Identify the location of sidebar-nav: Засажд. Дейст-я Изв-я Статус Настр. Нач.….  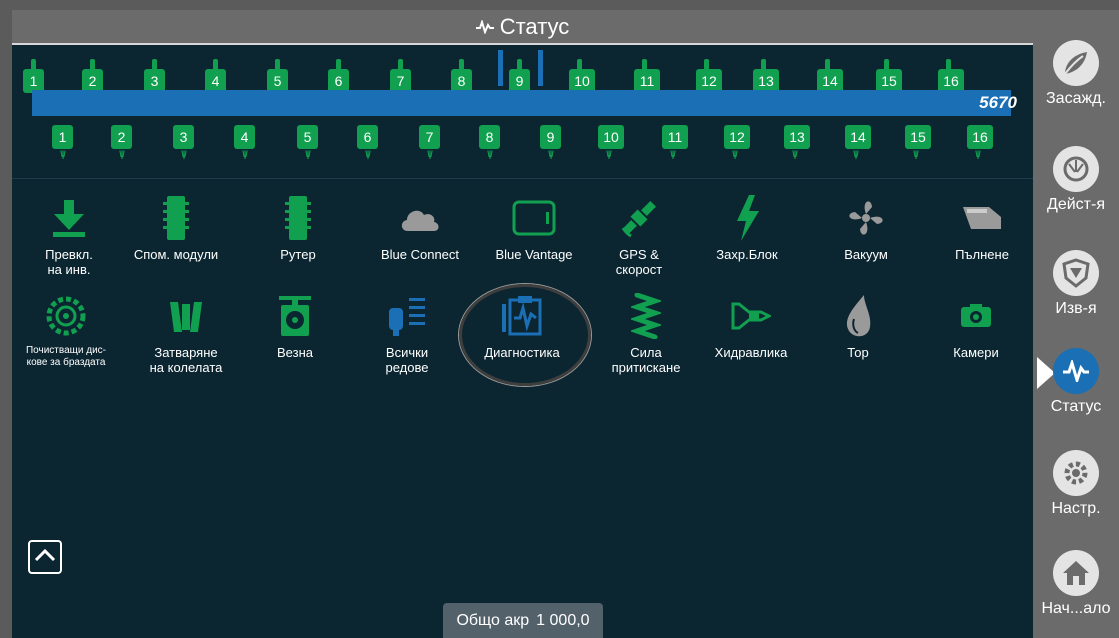
(1076, 324).